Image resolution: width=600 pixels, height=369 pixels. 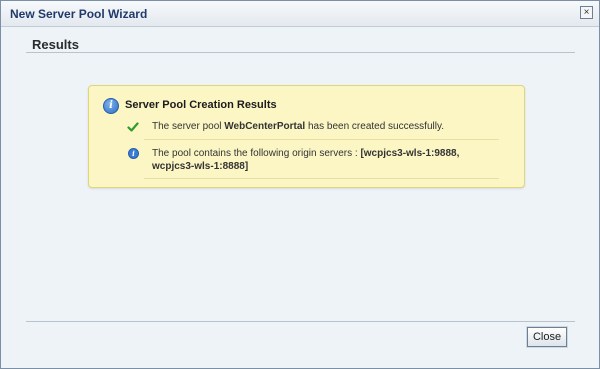 I want to click on pool-name: WebCenterPortal, so click(x=265, y=126).